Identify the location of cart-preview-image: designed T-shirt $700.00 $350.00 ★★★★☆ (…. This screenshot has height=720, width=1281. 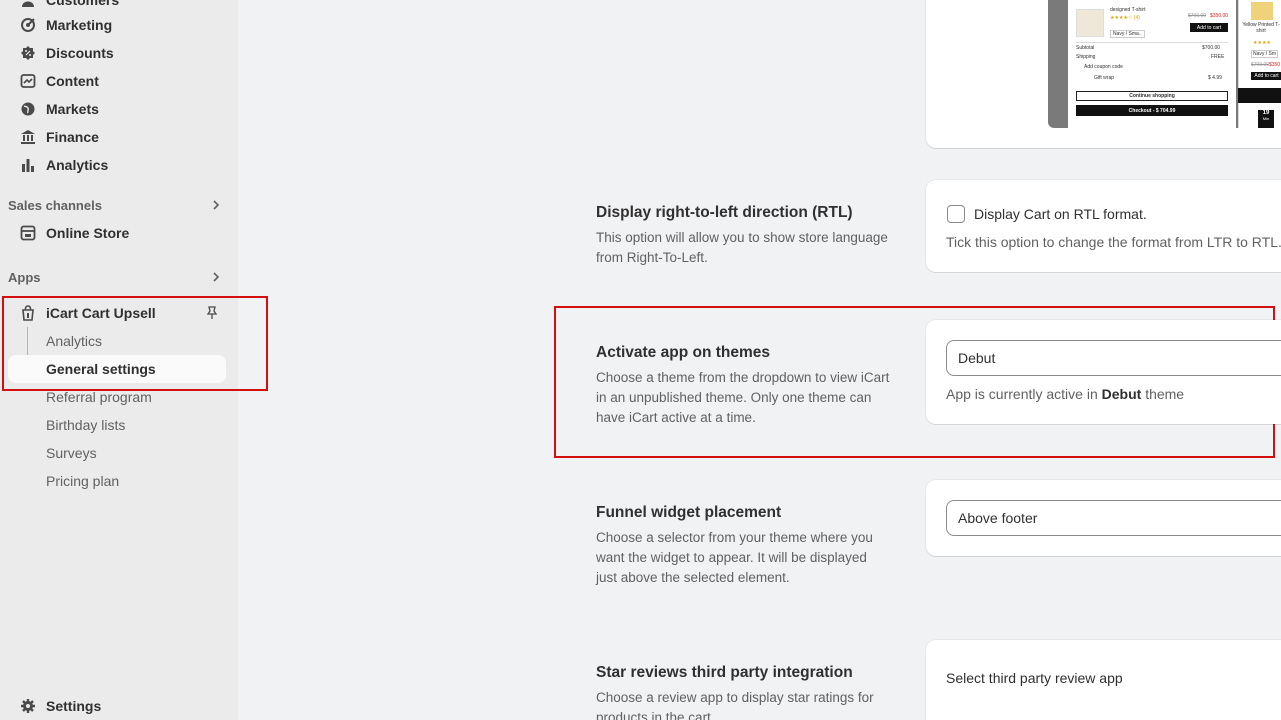
(1164, 64).